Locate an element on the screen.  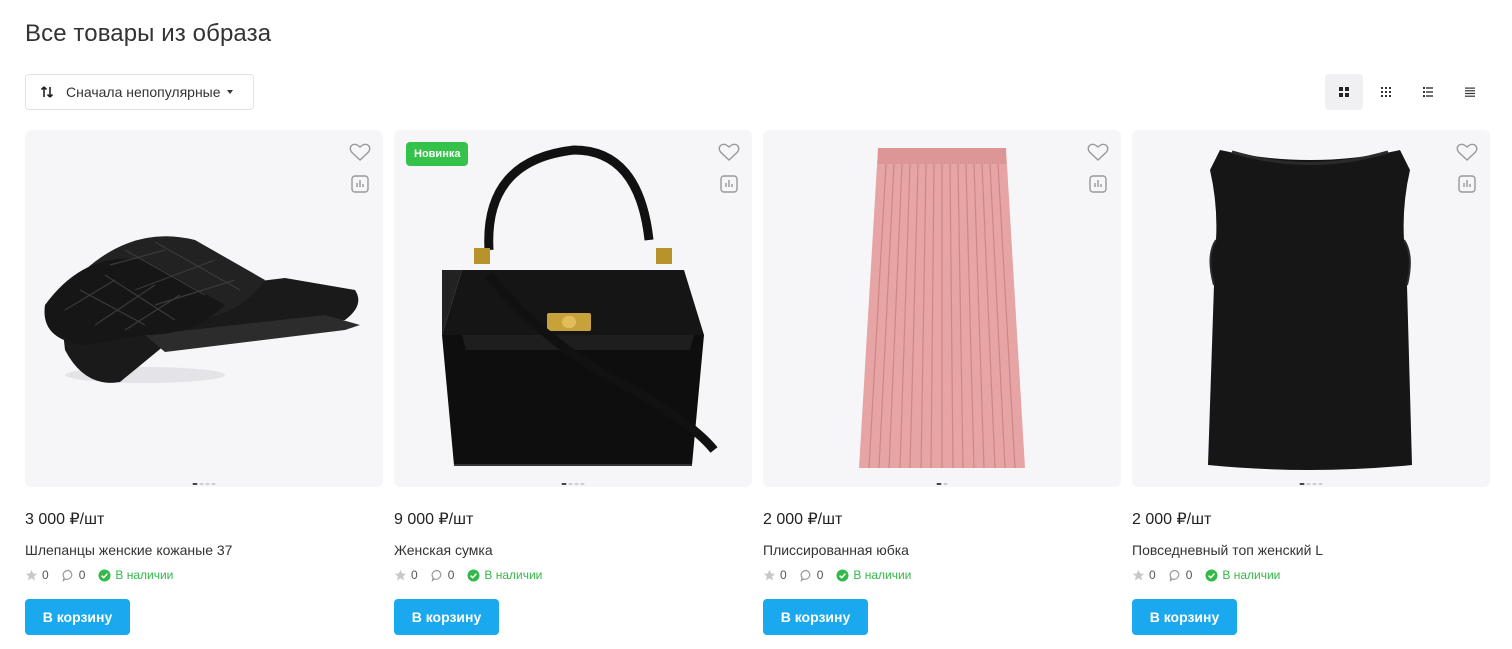
view-grid-small-button is located at coordinates (1386, 92).